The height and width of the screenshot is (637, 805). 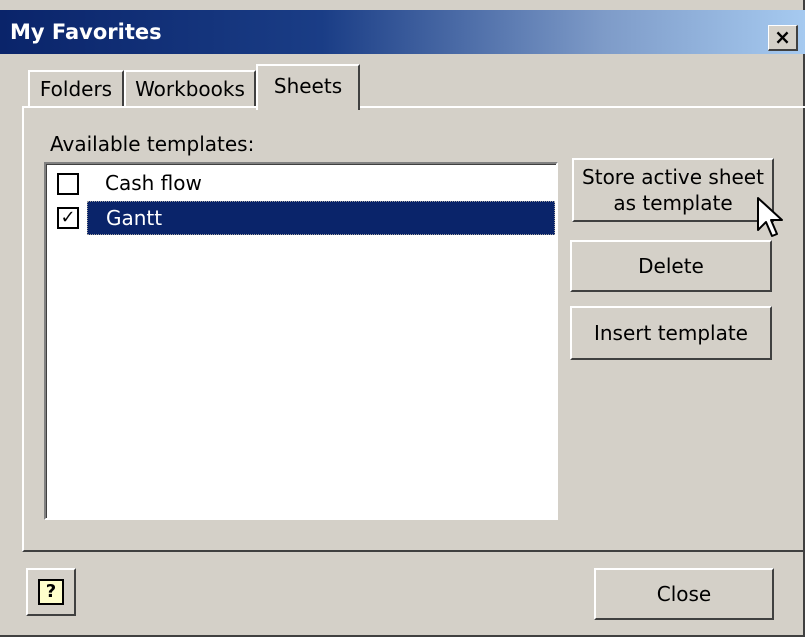 I want to click on help-button: ?, so click(x=51, y=592).